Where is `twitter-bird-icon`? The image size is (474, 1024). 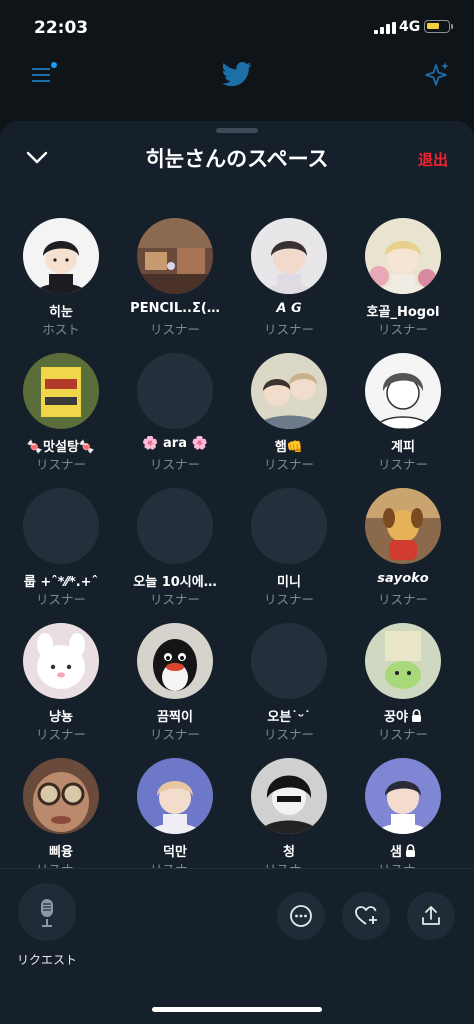
twitter-bird-icon is located at coordinates (237, 74).